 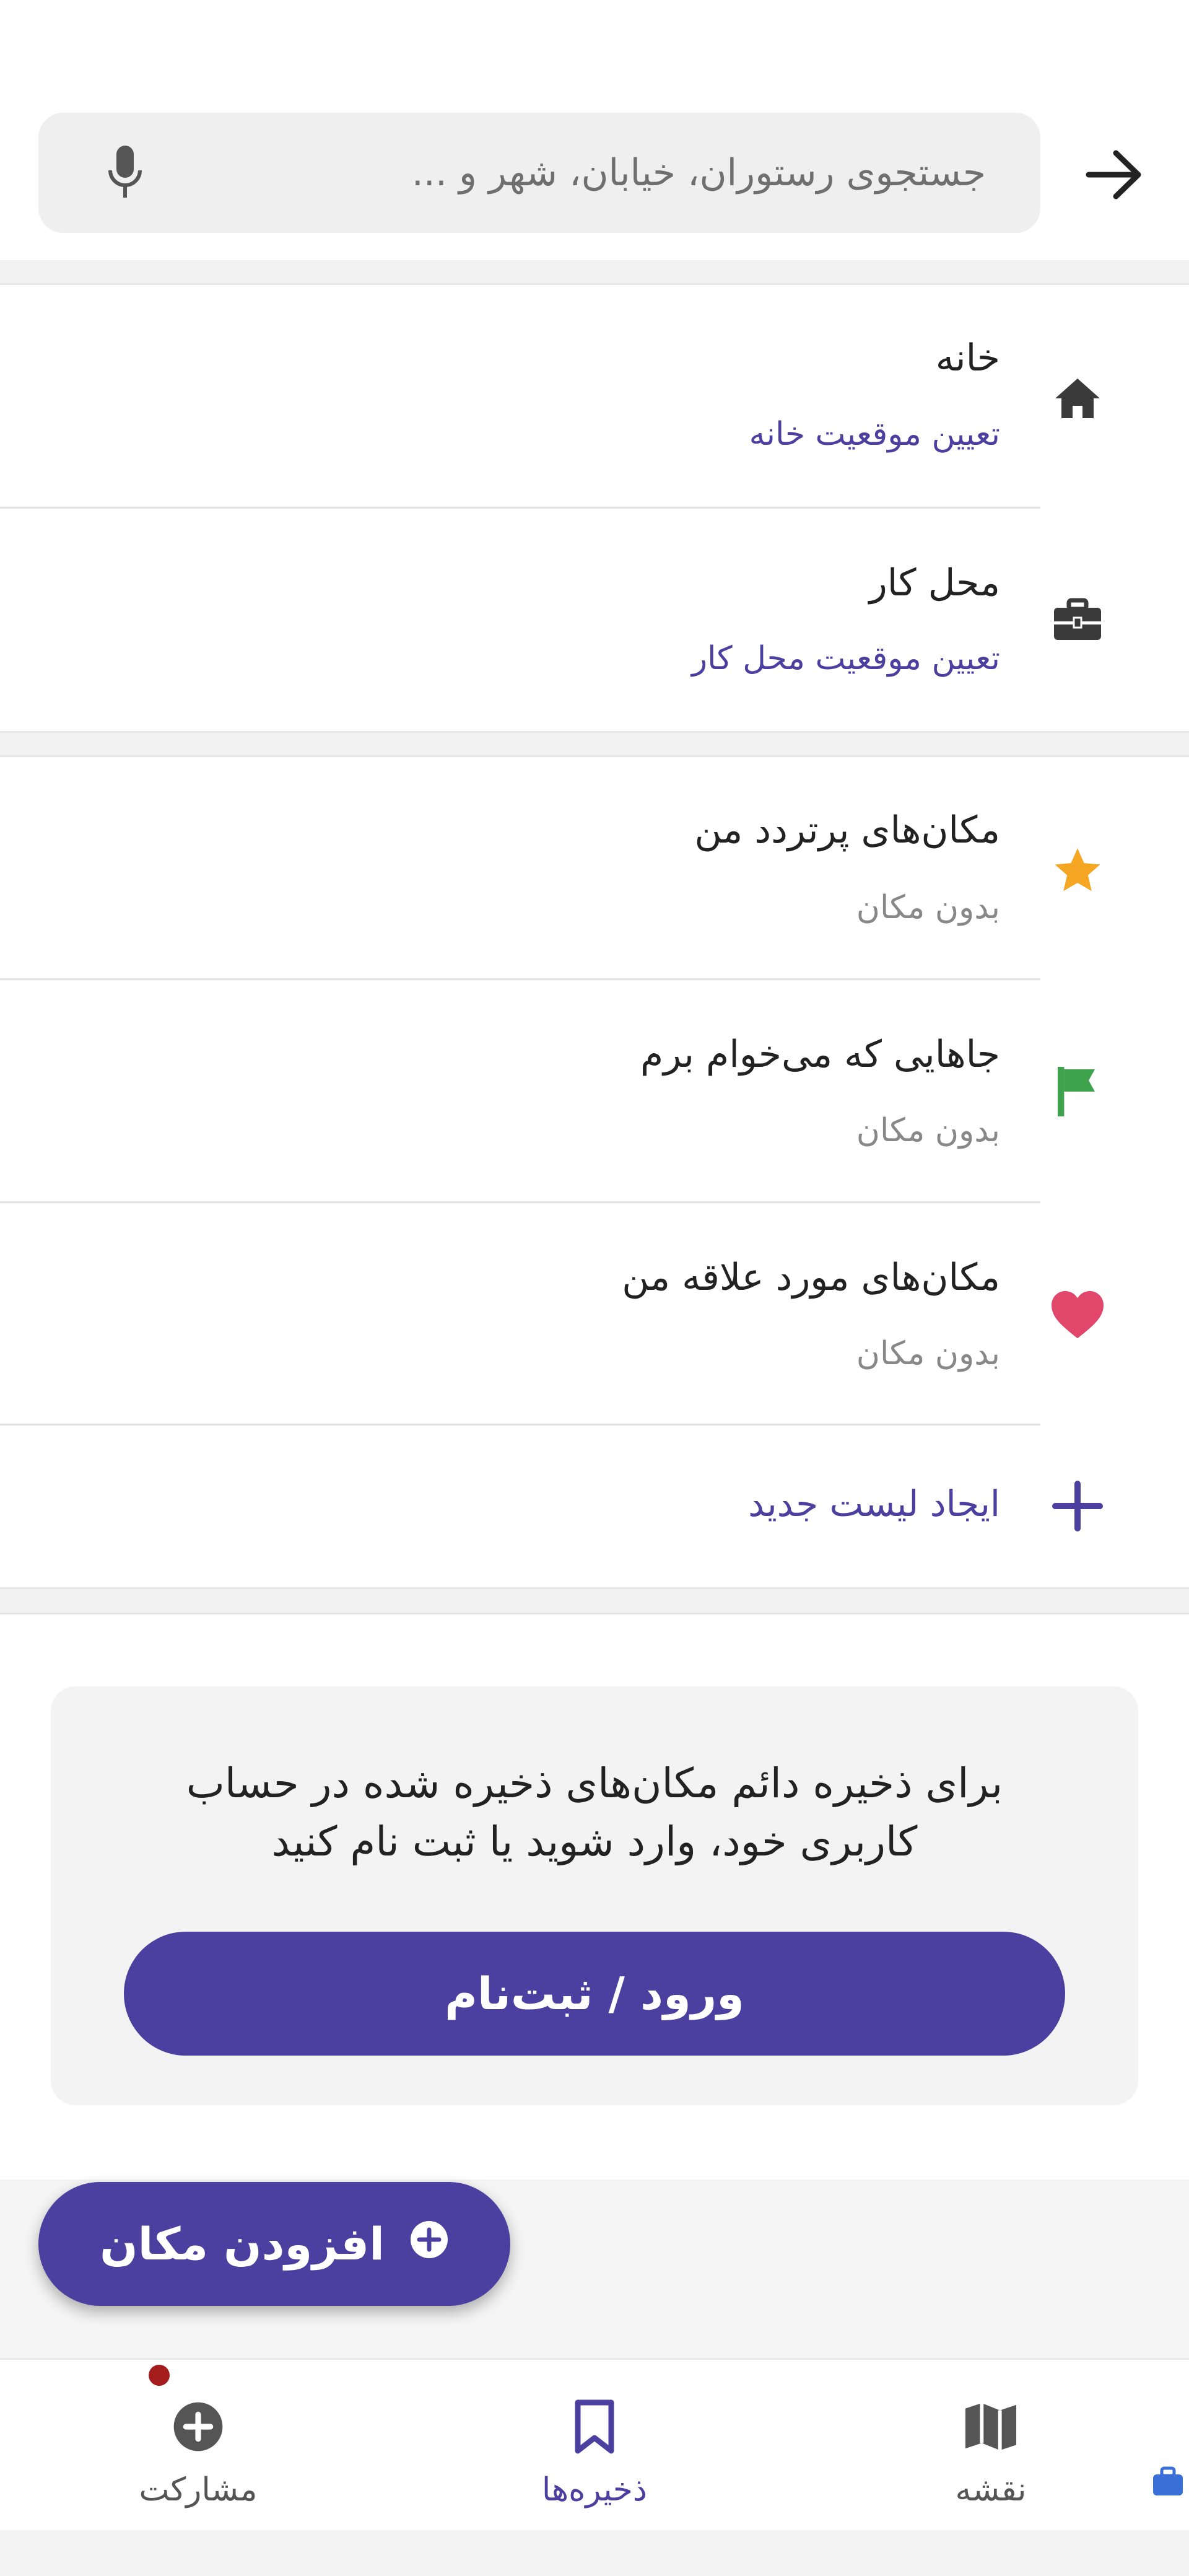 I want to click on mic-icon, so click(x=125, y=173).